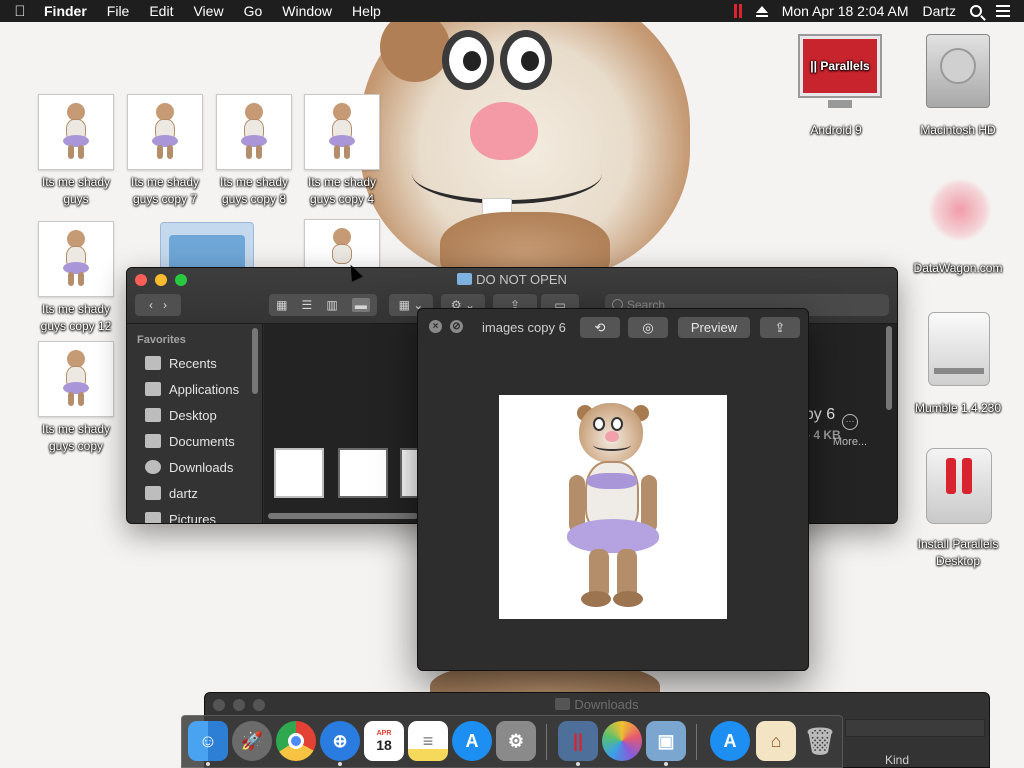 The width and height of the screenshot is (1024, 768). What do you see at coordinates (737, 11) in the screenshot?
I see `parallels-status-icon` at bounding box center [737, 11].